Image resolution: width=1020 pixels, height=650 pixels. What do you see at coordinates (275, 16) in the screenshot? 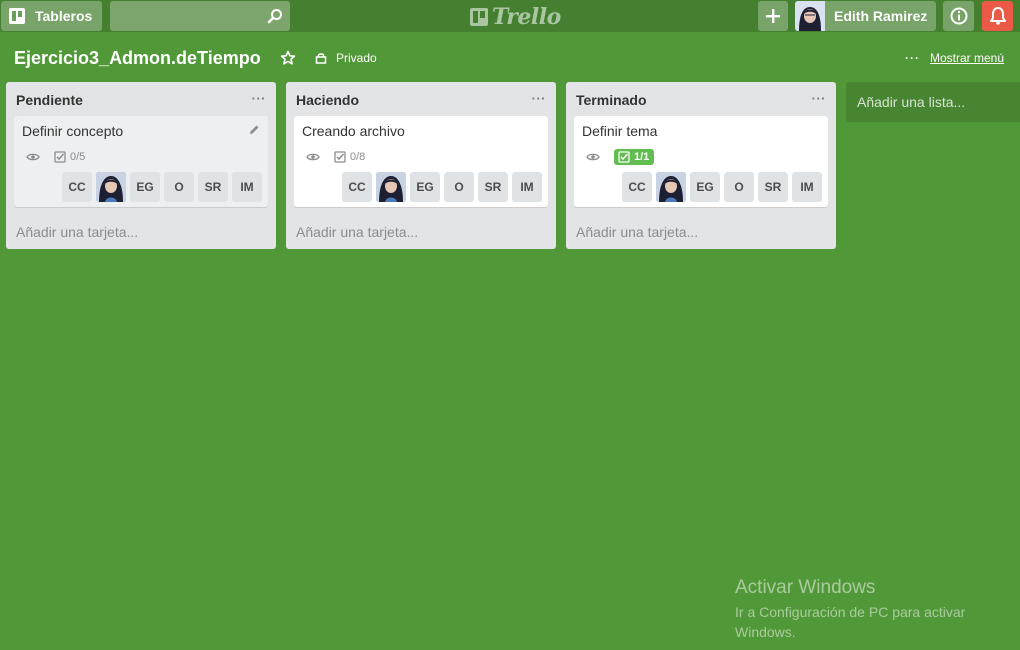
I see `search-icon` at bounding box center [275, 16].